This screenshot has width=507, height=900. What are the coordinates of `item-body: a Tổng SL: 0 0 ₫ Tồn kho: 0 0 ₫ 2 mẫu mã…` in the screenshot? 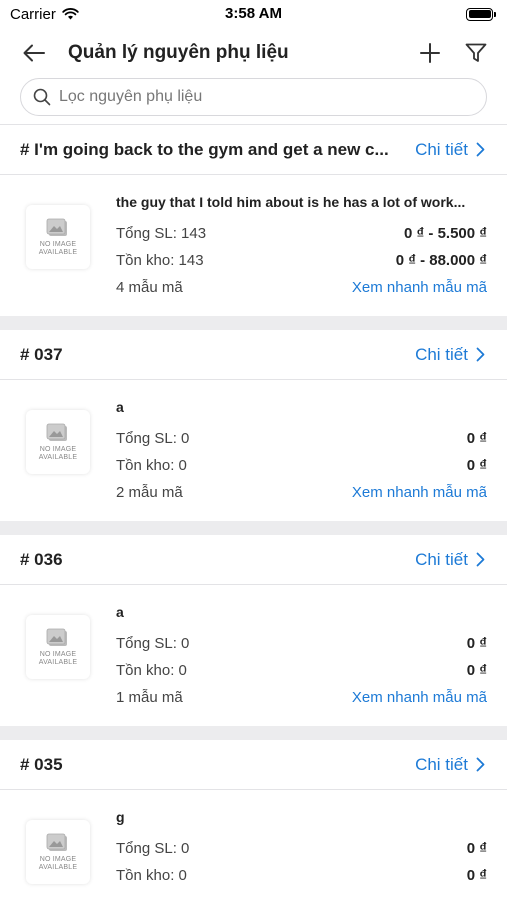 It's located at (301, 452).